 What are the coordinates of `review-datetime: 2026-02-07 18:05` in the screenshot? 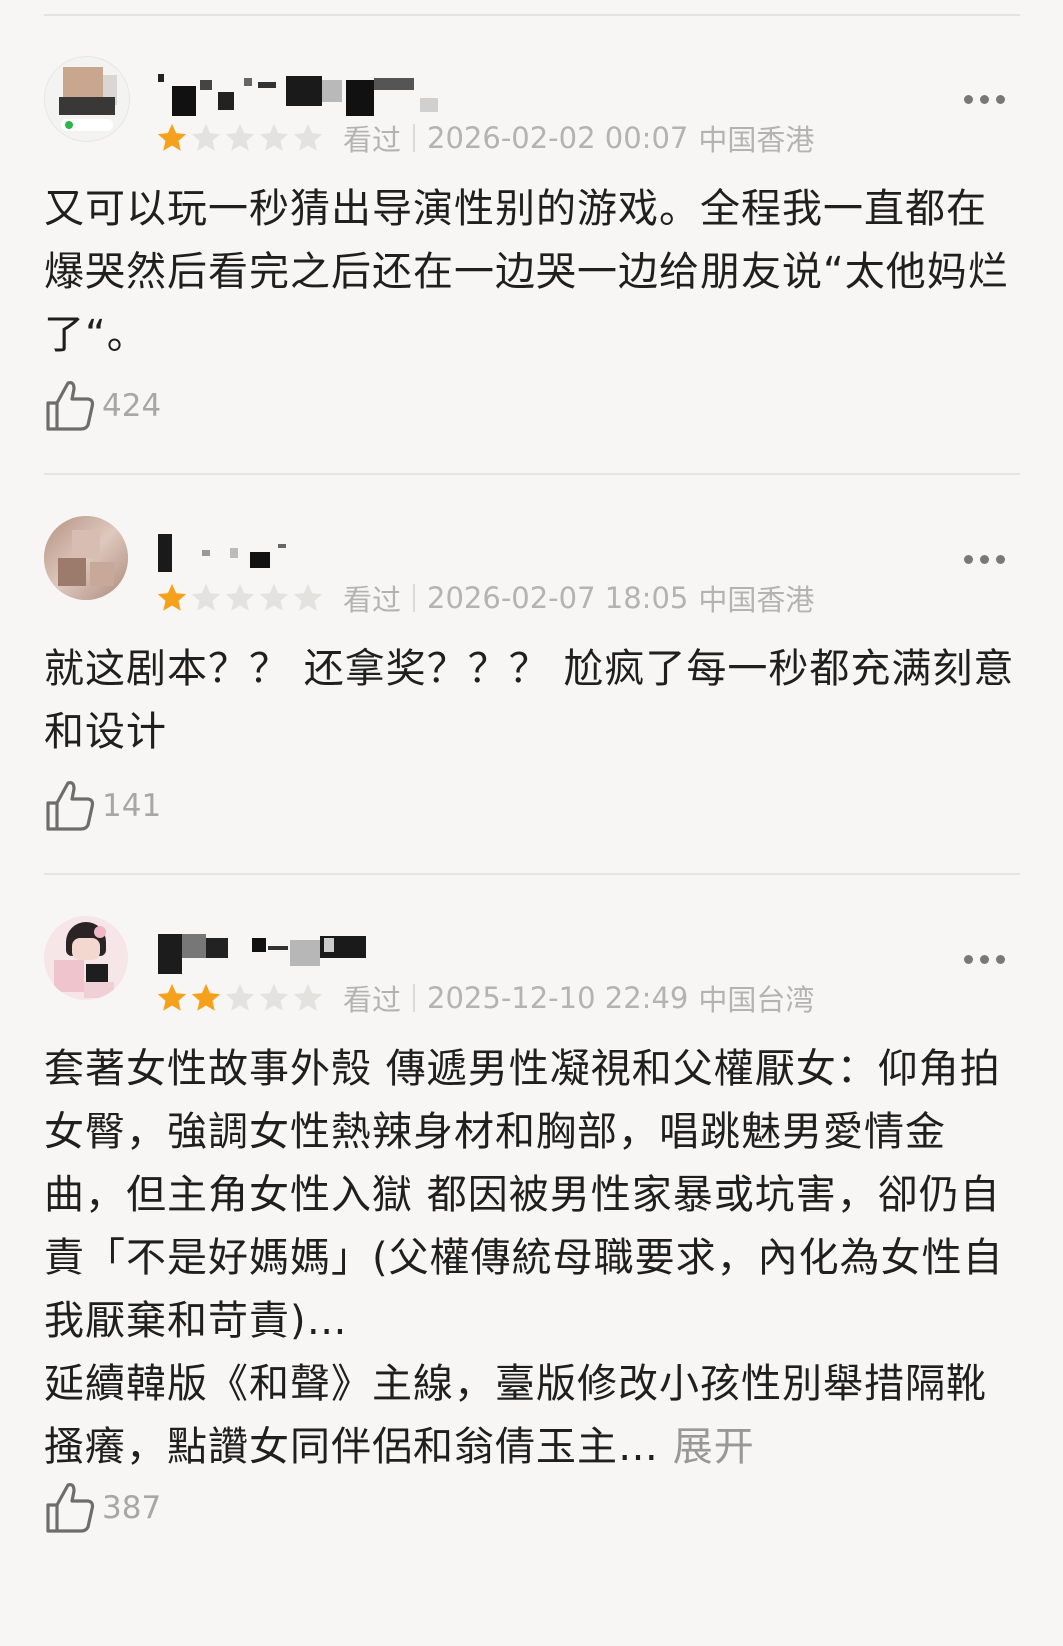 It's located at (558, 598).